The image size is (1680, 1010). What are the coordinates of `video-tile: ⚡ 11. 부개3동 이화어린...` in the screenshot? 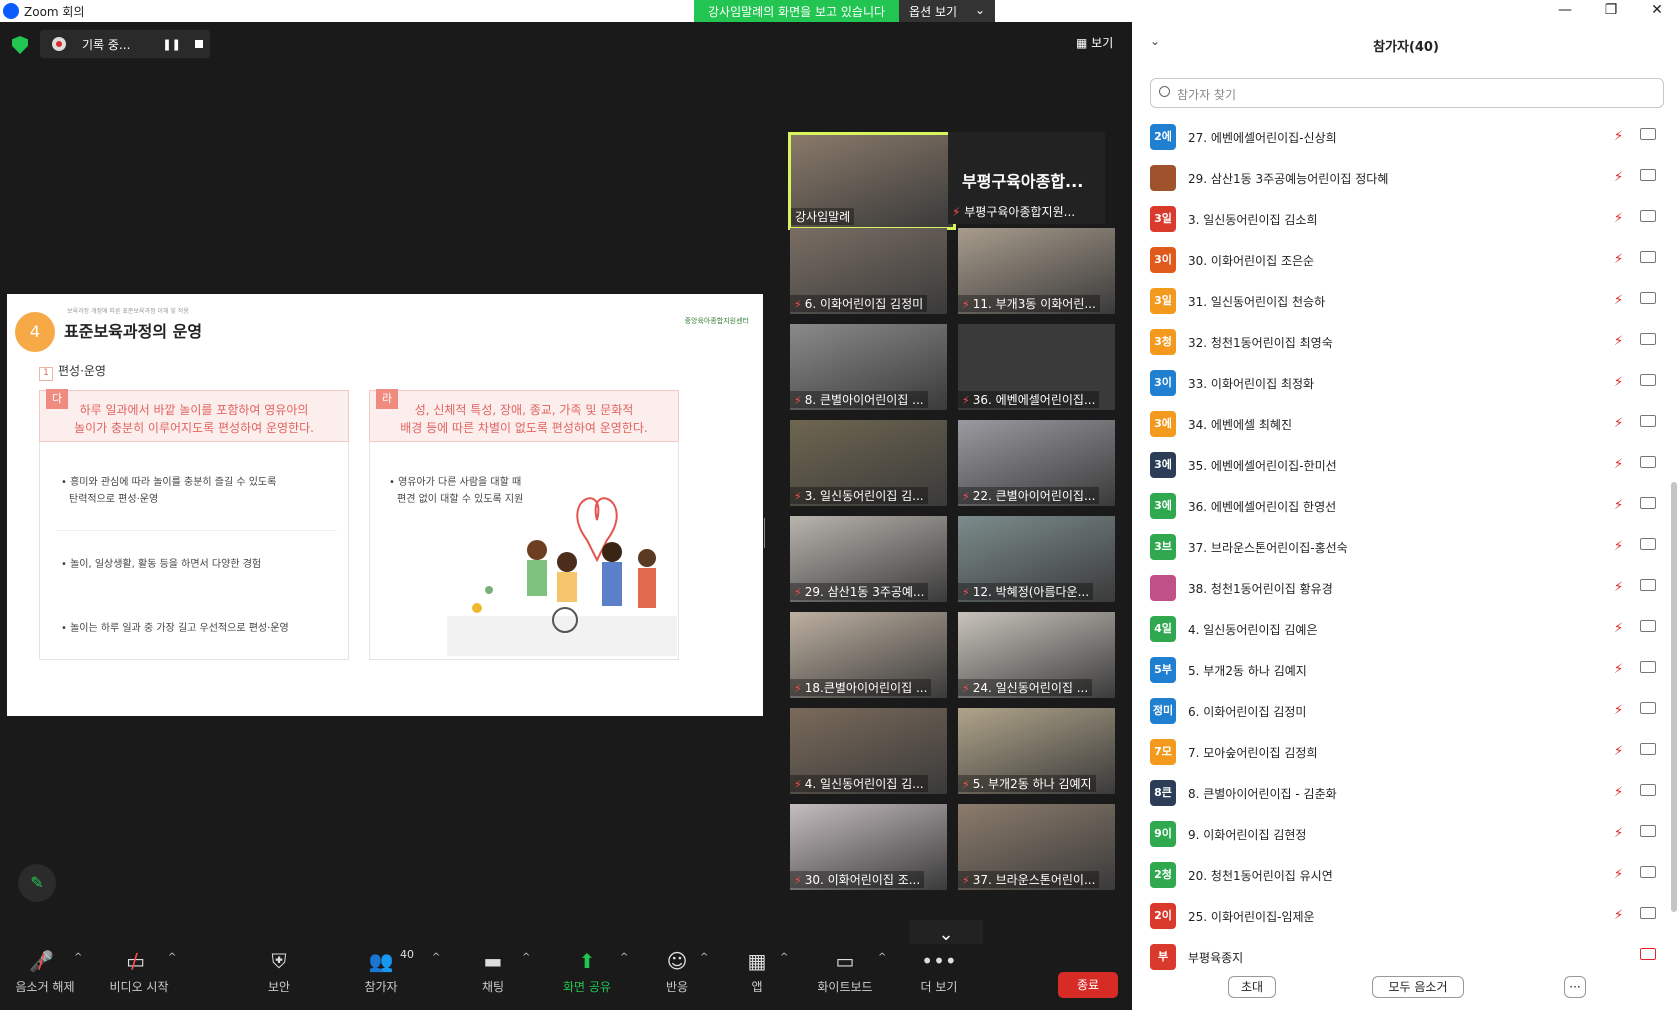 It's located at (1036, 271).